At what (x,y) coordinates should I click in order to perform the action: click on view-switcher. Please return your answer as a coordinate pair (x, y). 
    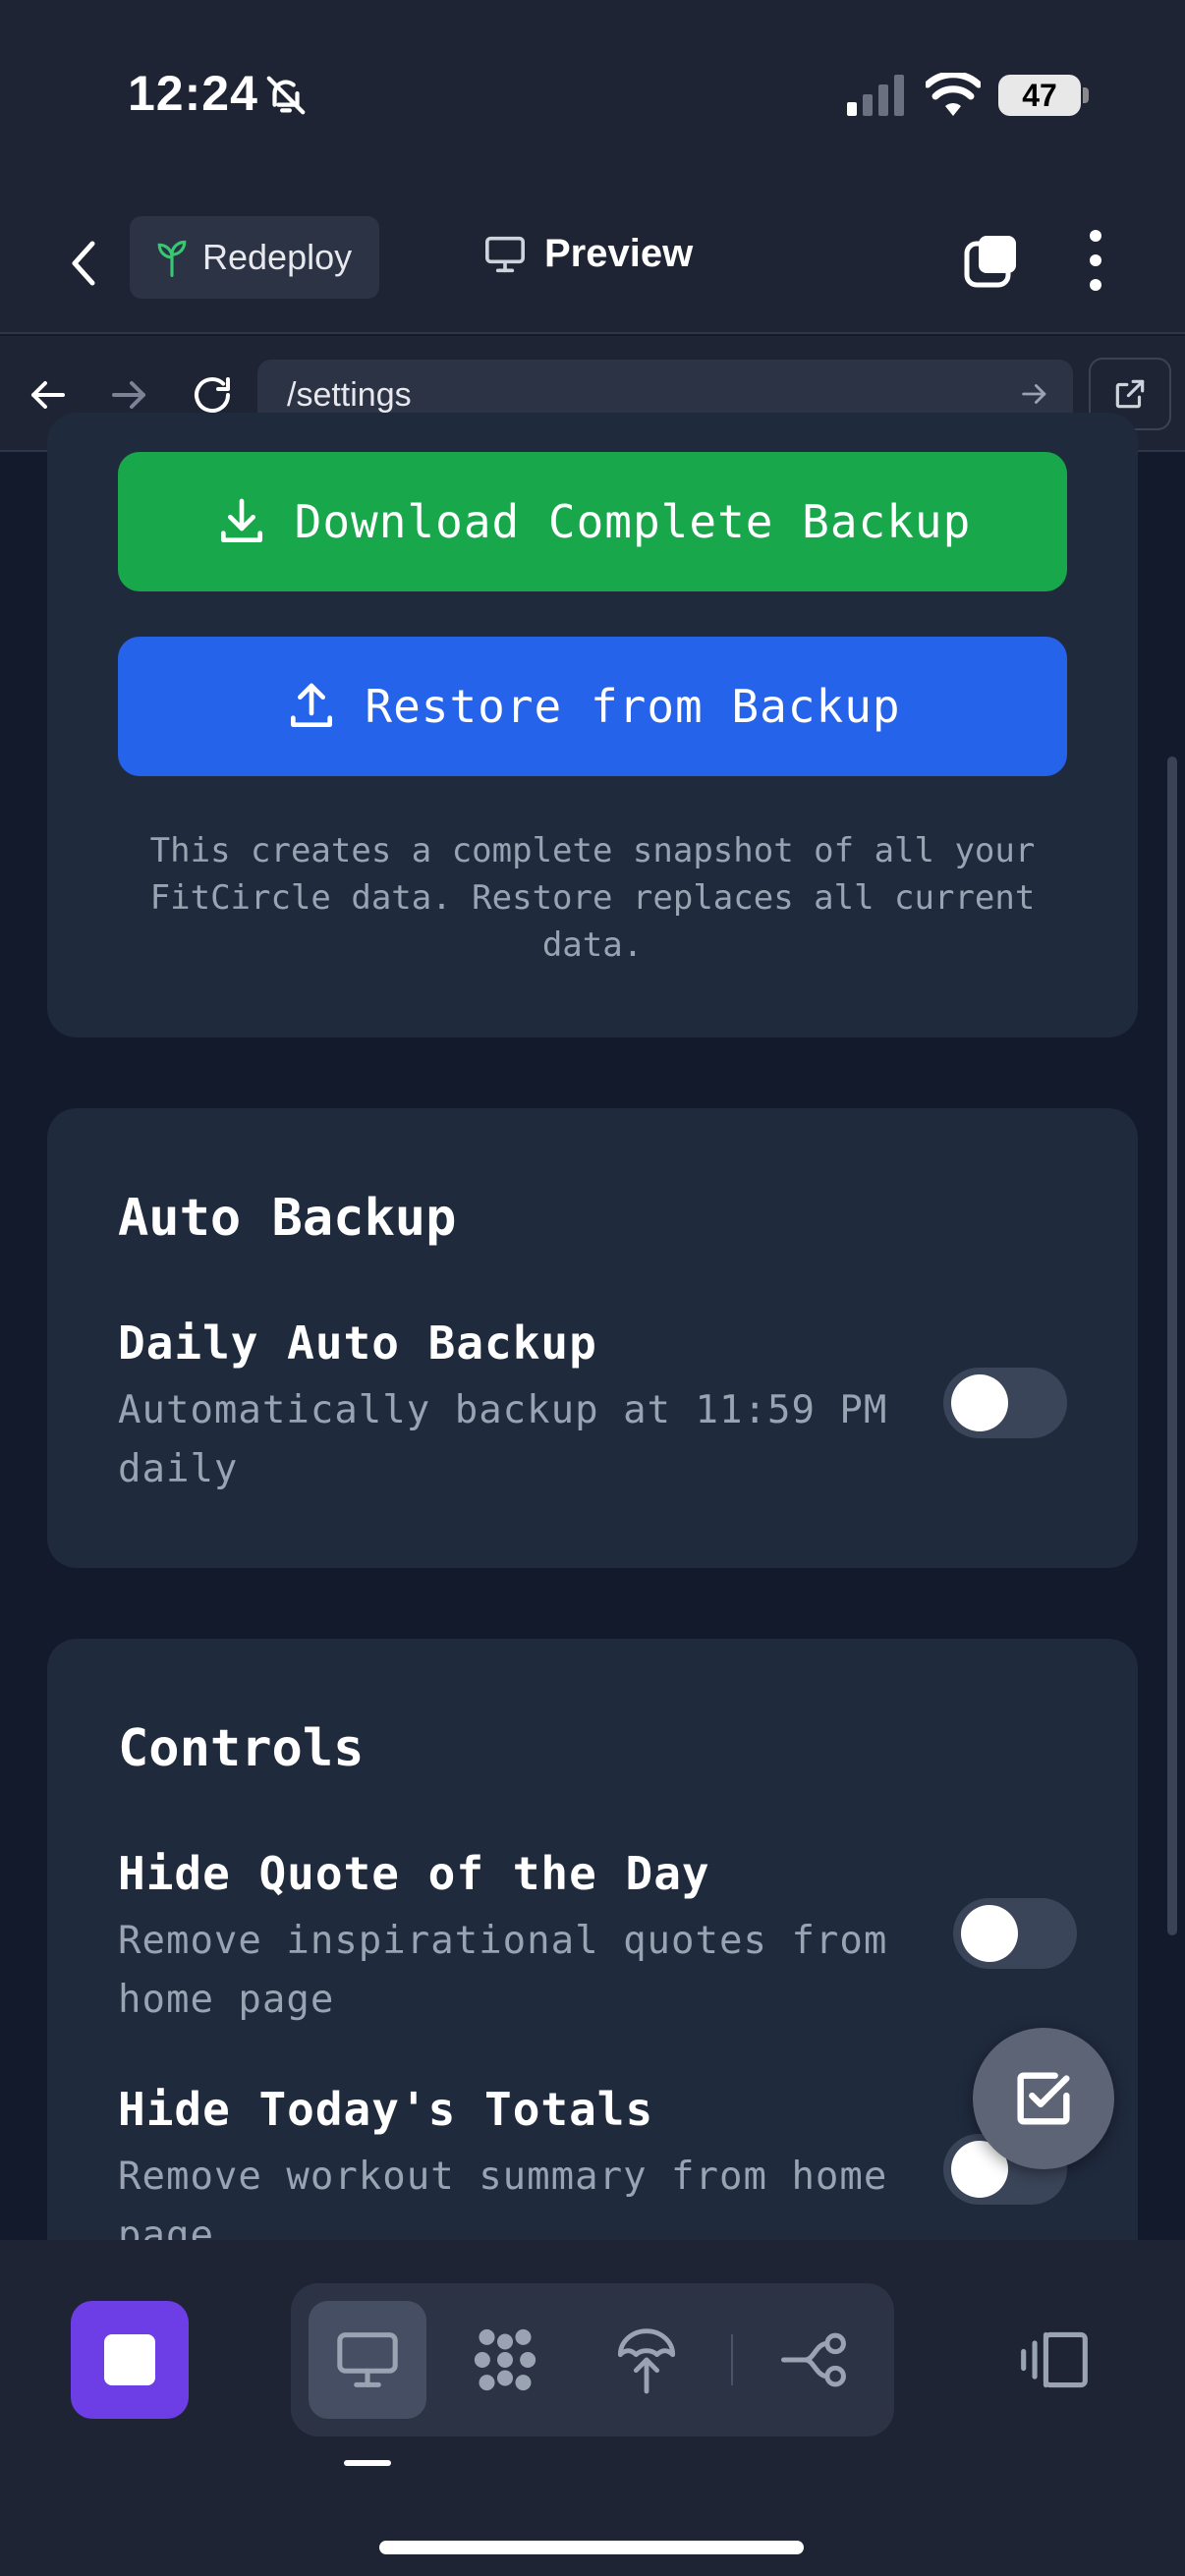
    Looking at the image, I should click on (592, 2359).